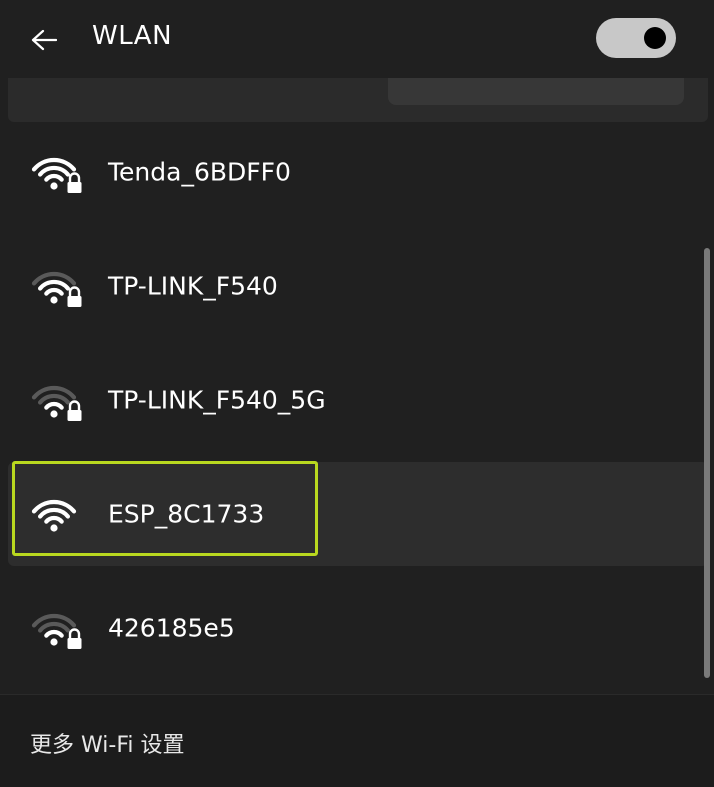 Image resolution: width=714 pixels, height=787 pixels. What do you see at coordinates (357, 39) in the screenshot?
I see `panel-header: WLAN` at bounding box center [357, 39].